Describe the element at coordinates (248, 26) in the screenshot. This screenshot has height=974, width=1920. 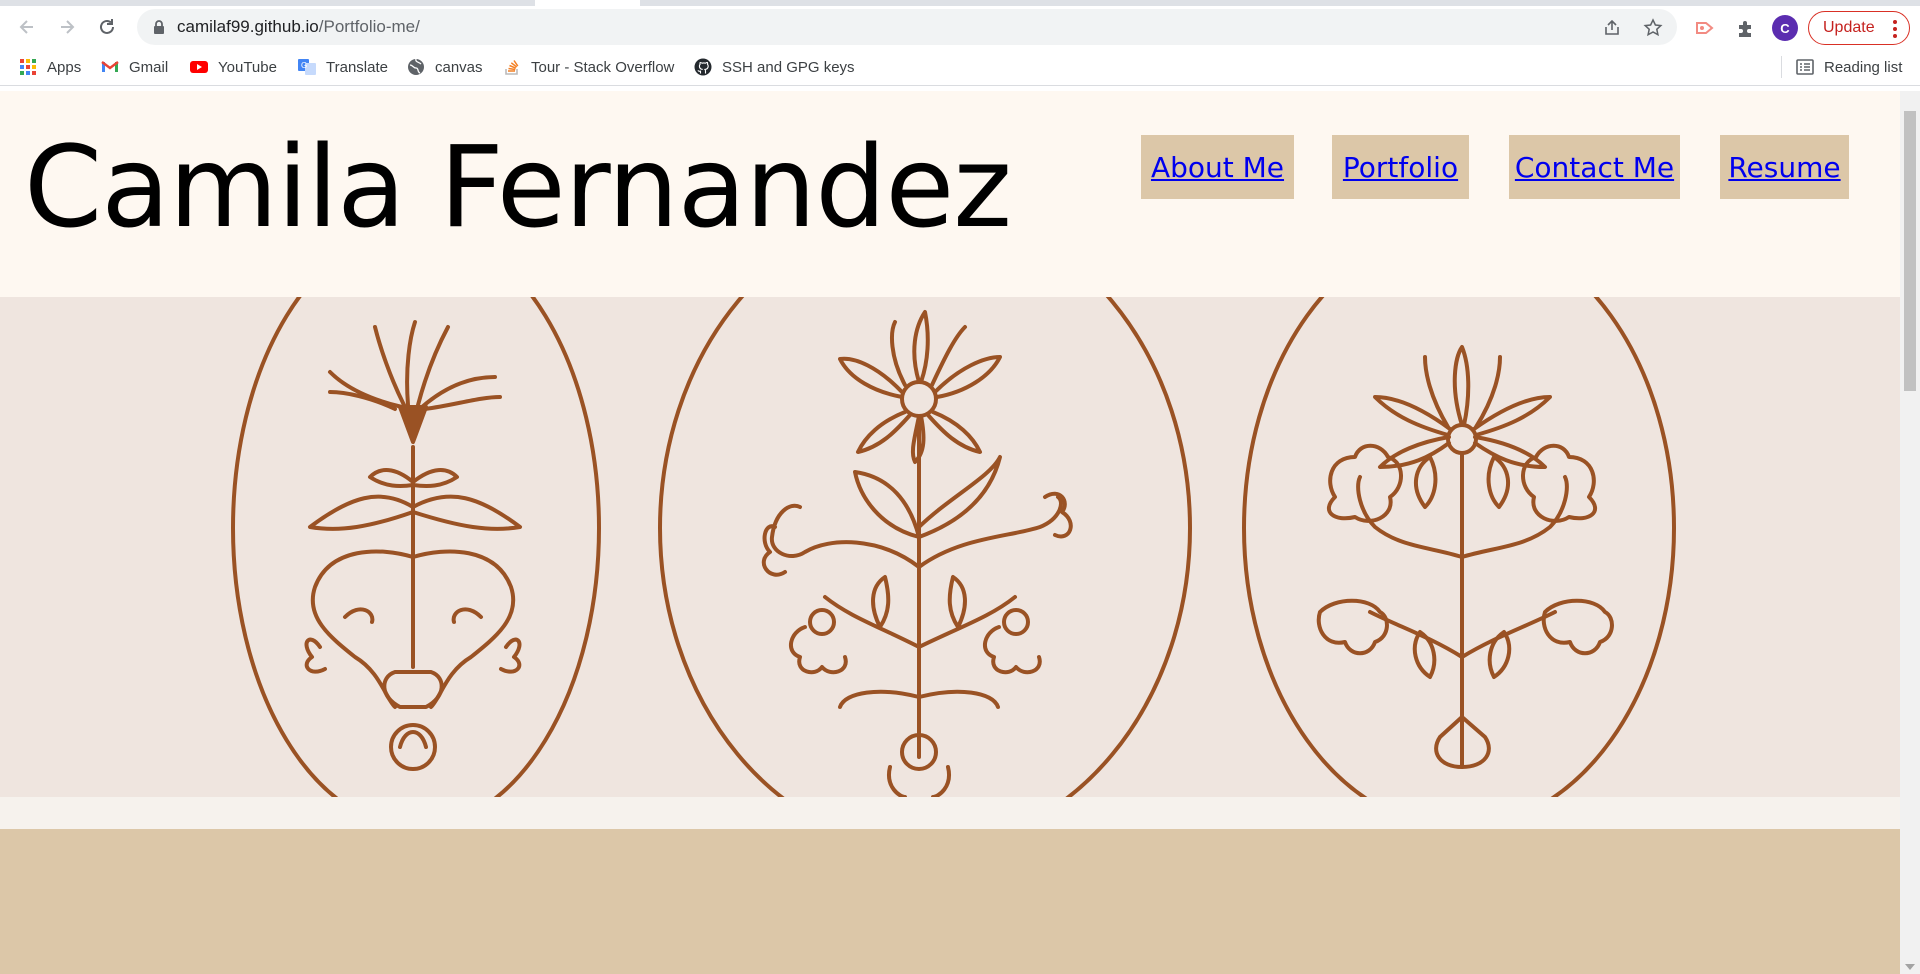
I see `url-host: camilaf99.github.io` at that location.